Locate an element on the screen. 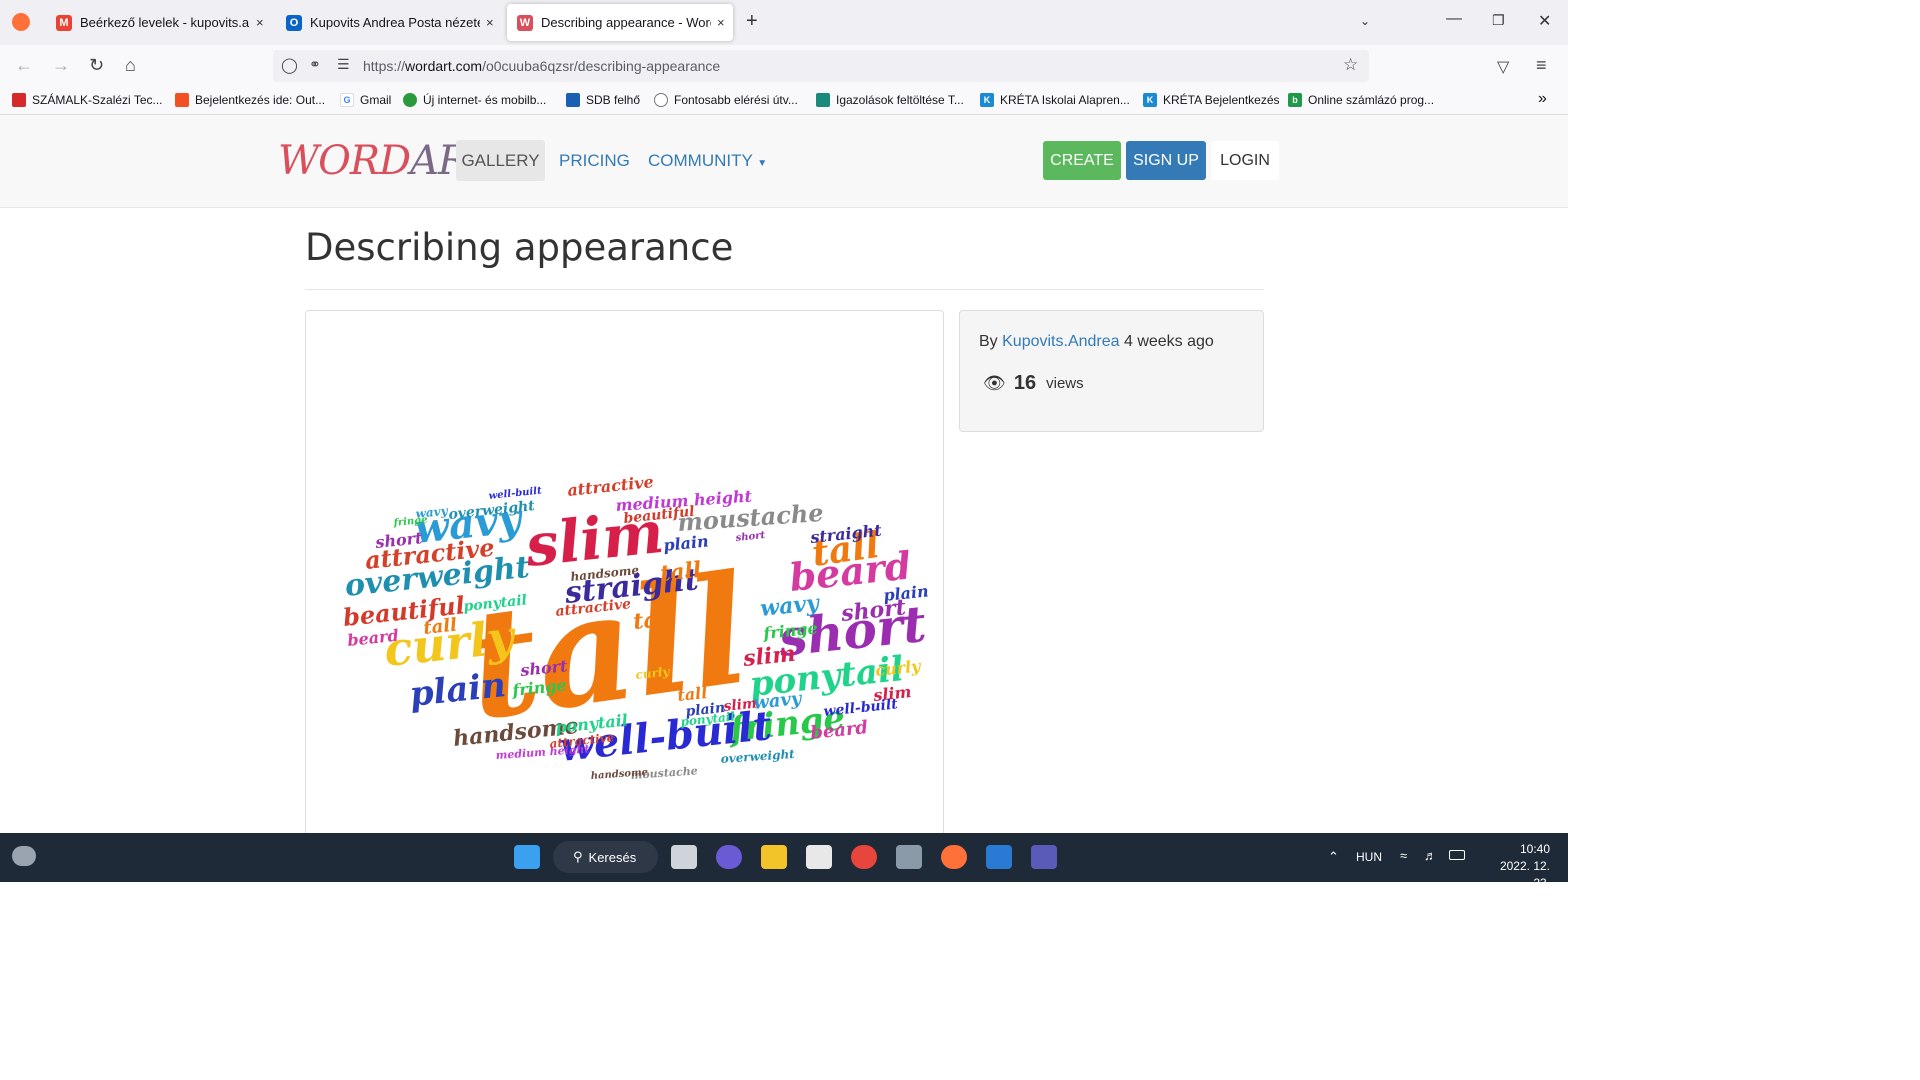  signup-button: SIGN UP is located at coordinates (1166, 160).